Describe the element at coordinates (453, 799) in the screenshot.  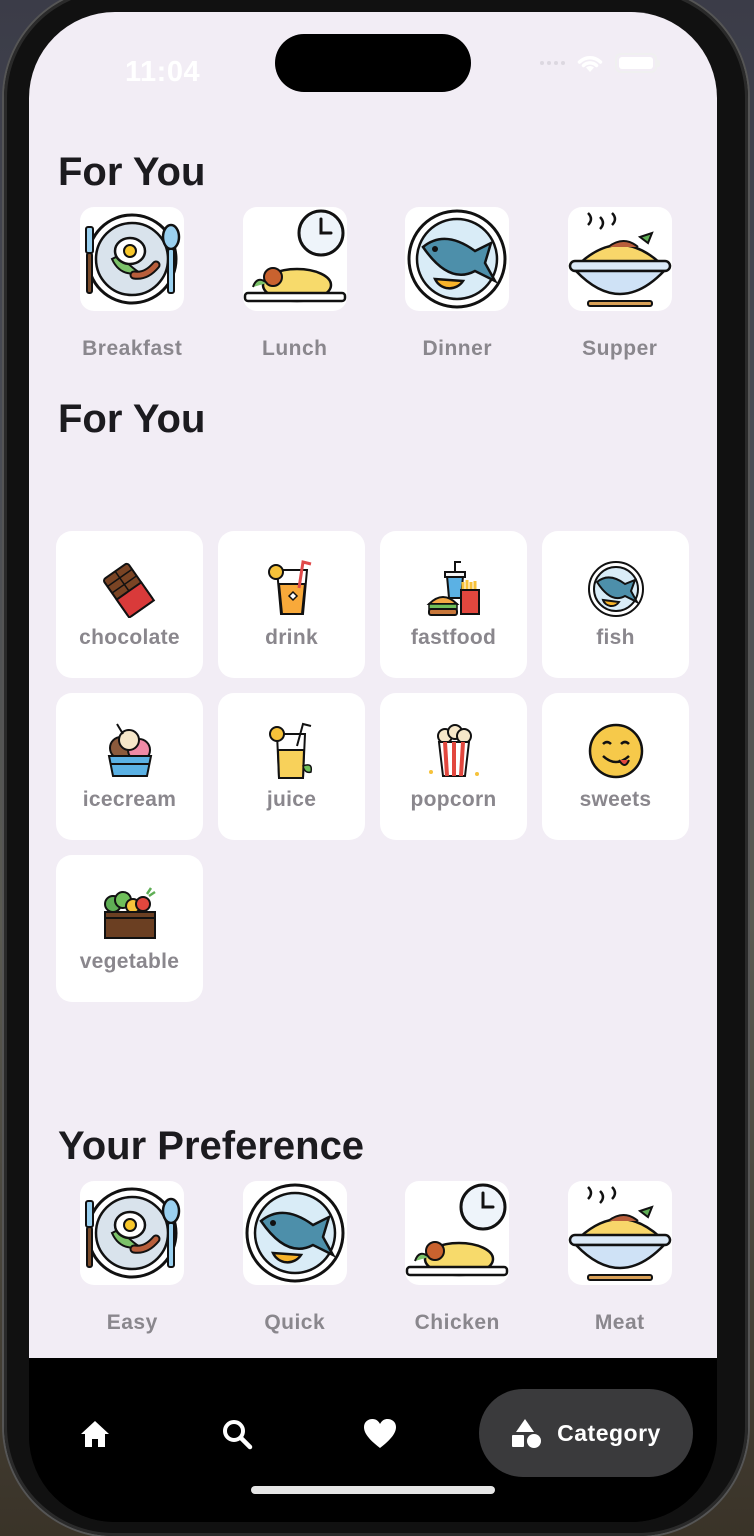
I see `category-label: popcorn` at that location.